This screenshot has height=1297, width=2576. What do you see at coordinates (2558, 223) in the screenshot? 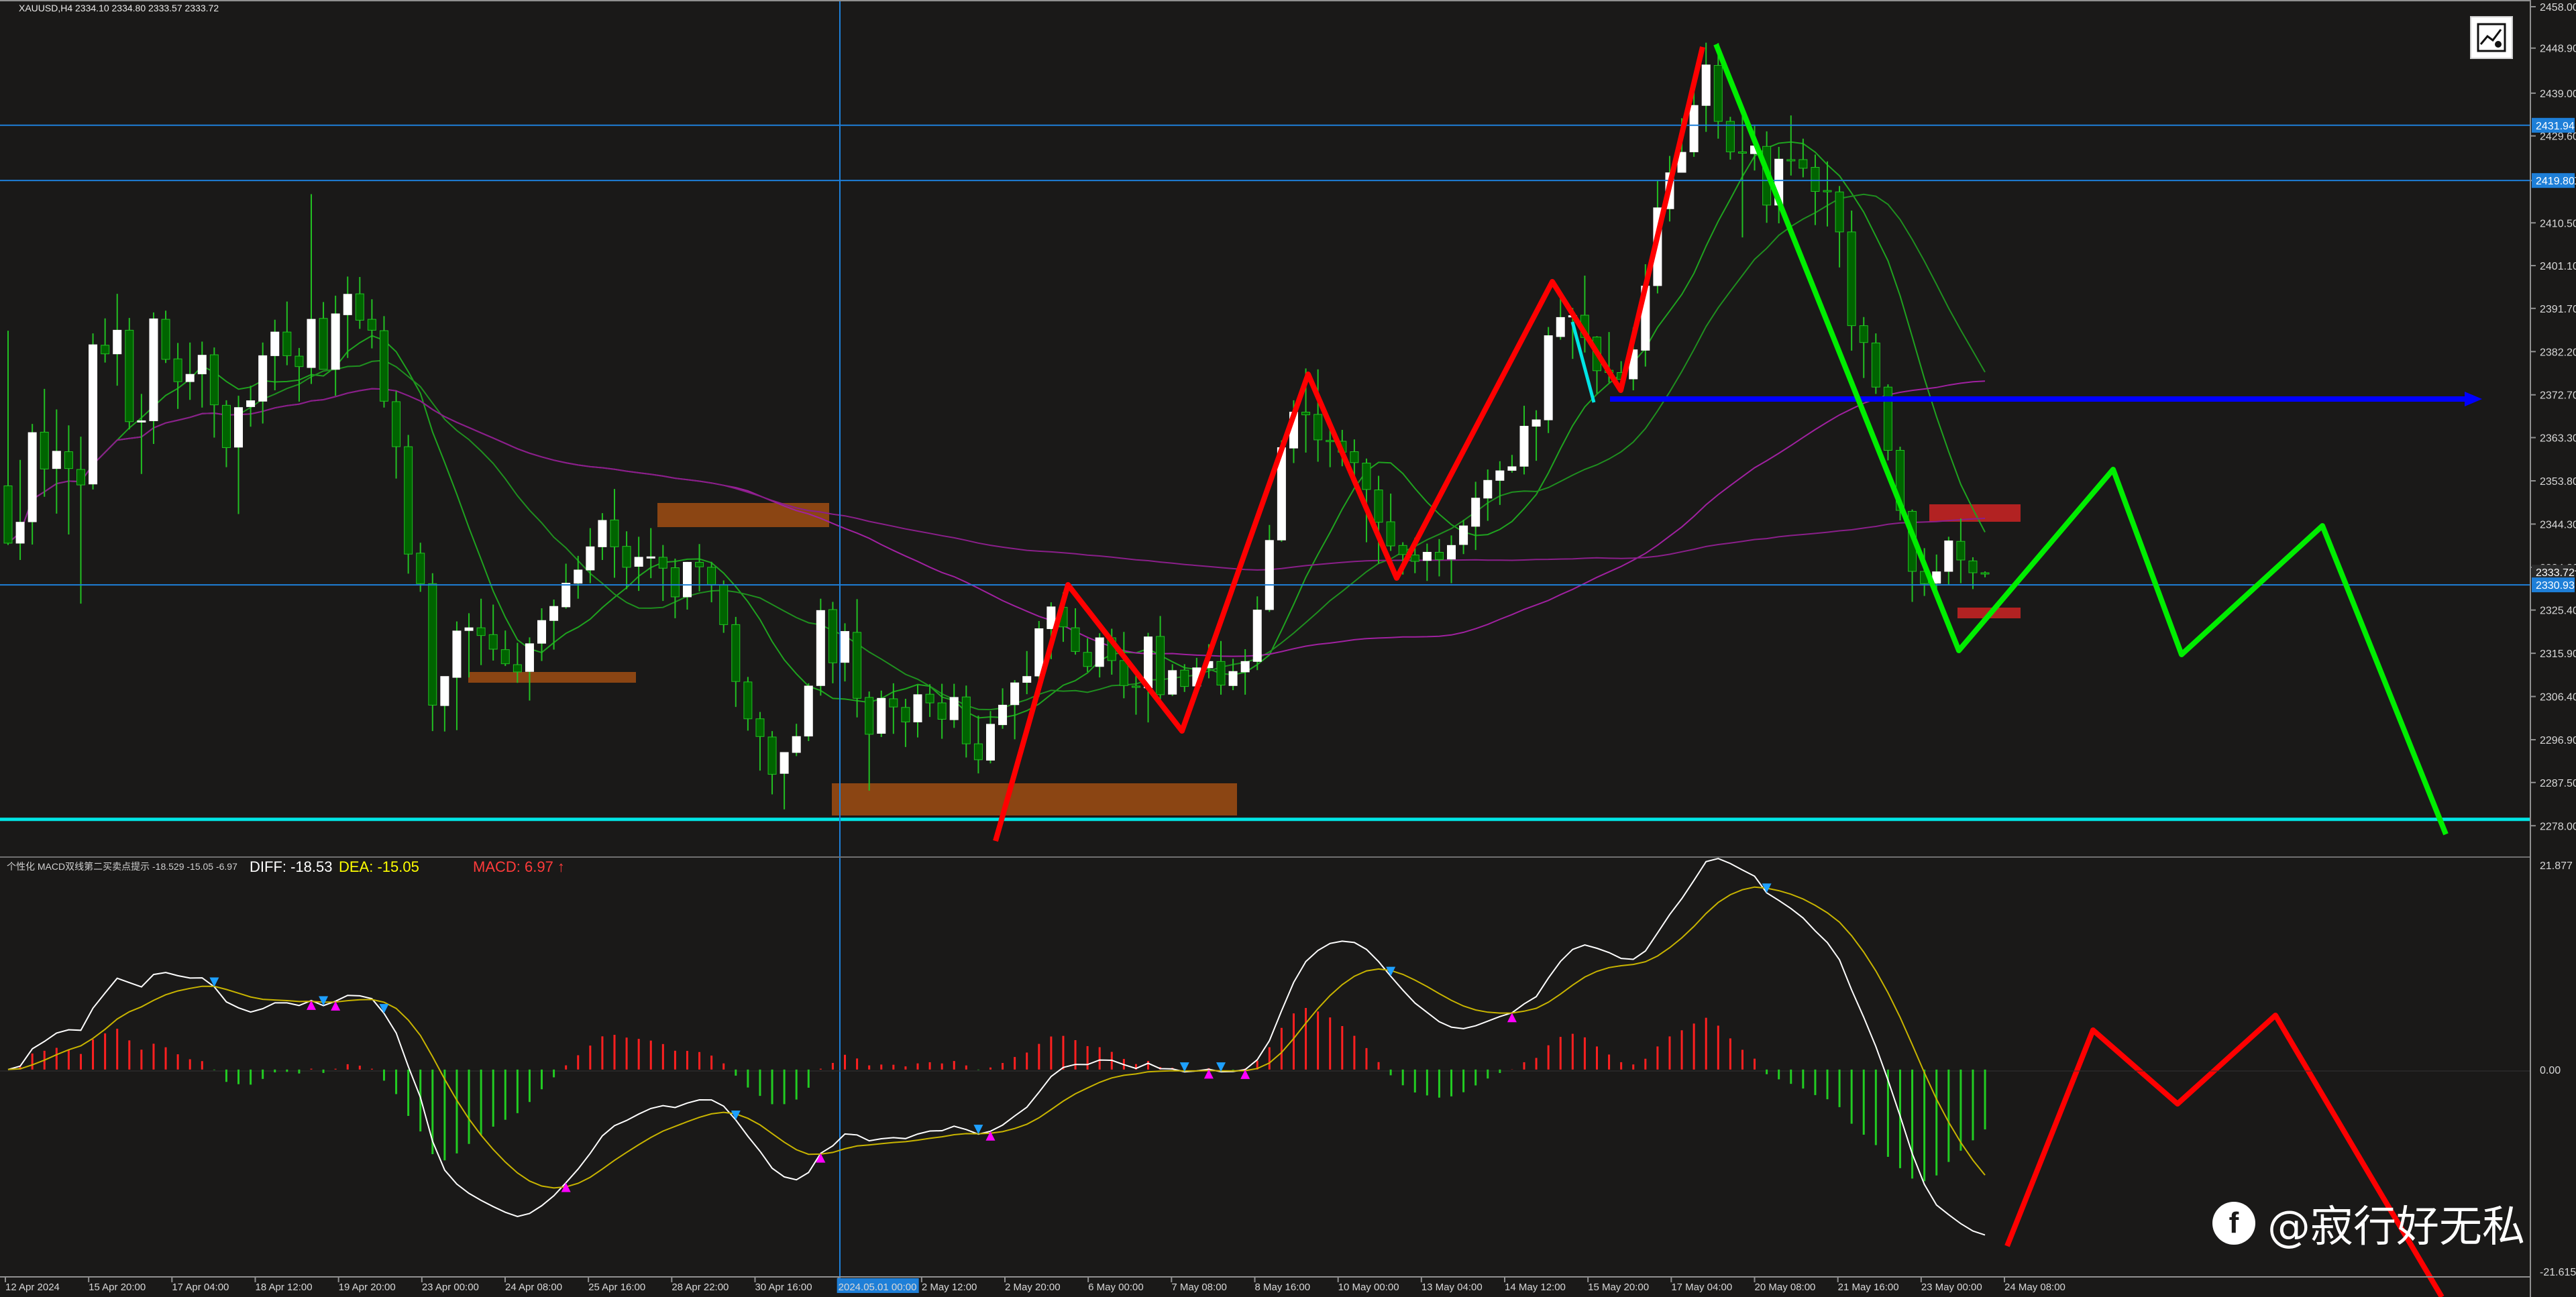
I see `price-tick-label: 2410.50` at bounding box center [2558, 223].